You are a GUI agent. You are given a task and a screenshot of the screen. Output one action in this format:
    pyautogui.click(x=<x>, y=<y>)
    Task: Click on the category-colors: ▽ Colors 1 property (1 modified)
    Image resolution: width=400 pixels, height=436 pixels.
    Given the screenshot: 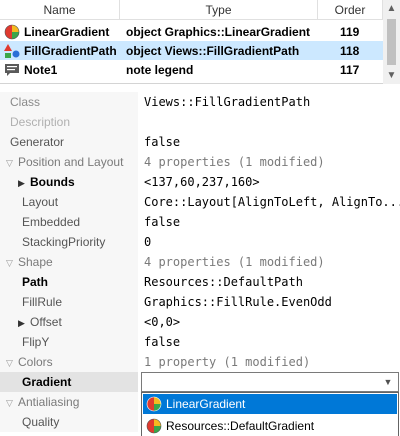 What is the action you would take?
    pyautogui.click(x=200, y=362)
    